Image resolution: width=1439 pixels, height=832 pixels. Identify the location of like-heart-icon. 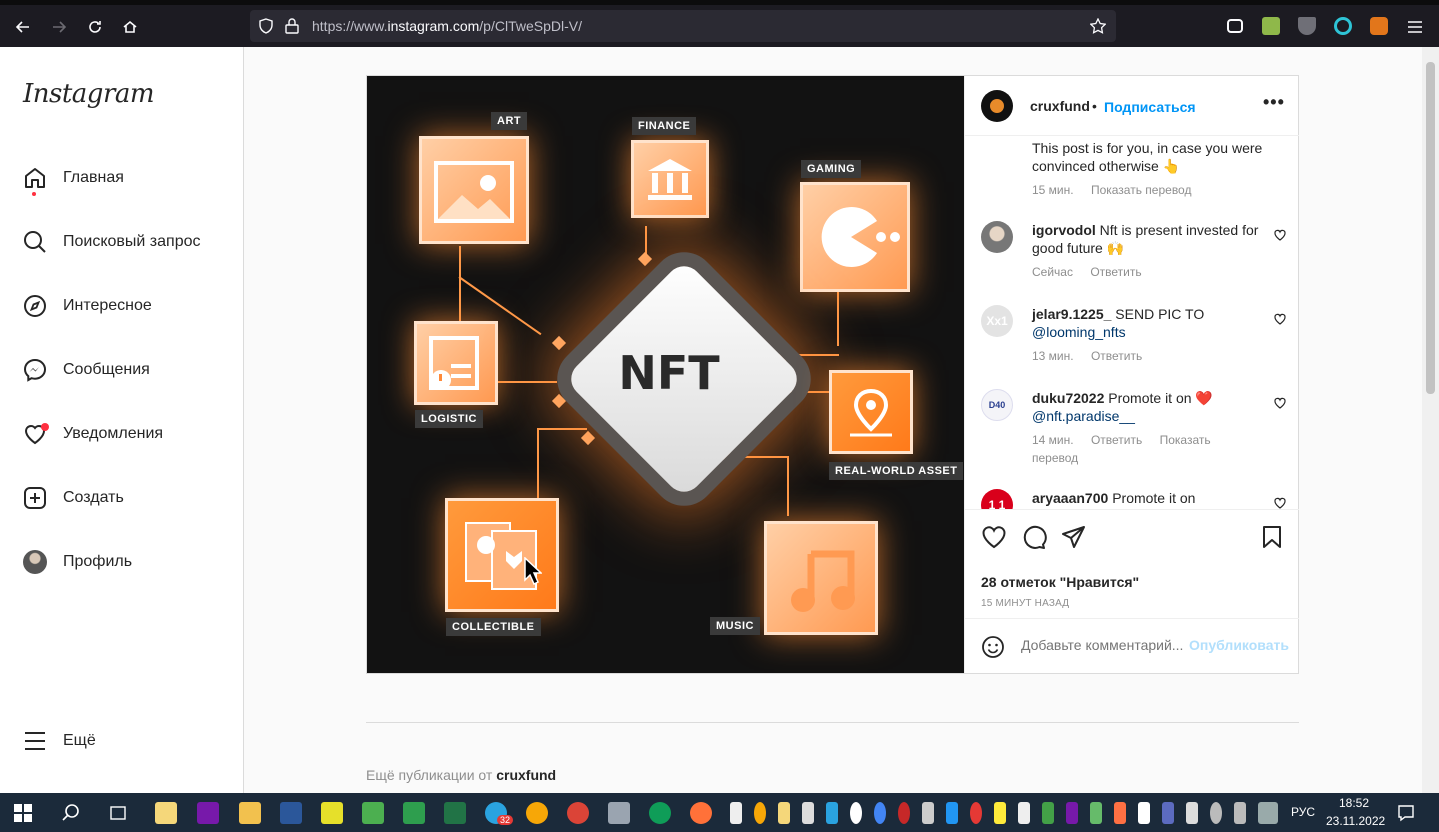
(994, 537).